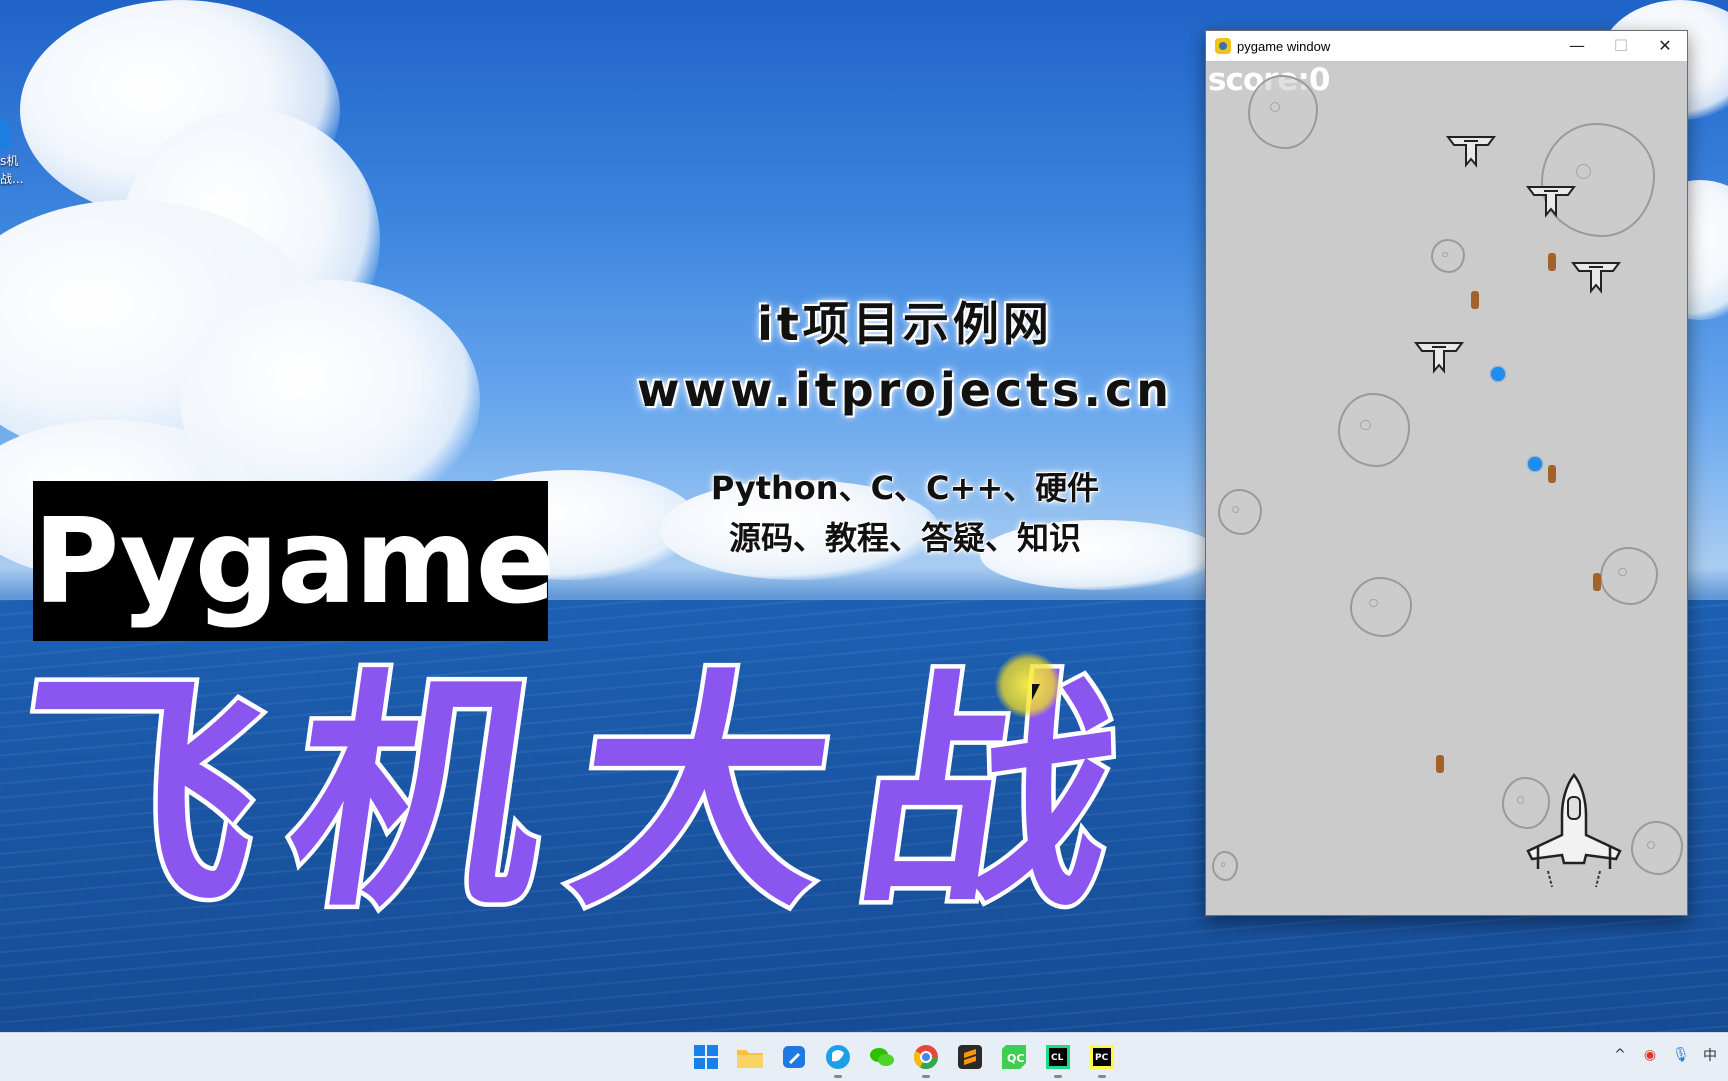 This screenshot has width=1728, height=1081. Describe the element at coordinates (926, 1059) in the screenshot. I see `chrome-icon` at that location.